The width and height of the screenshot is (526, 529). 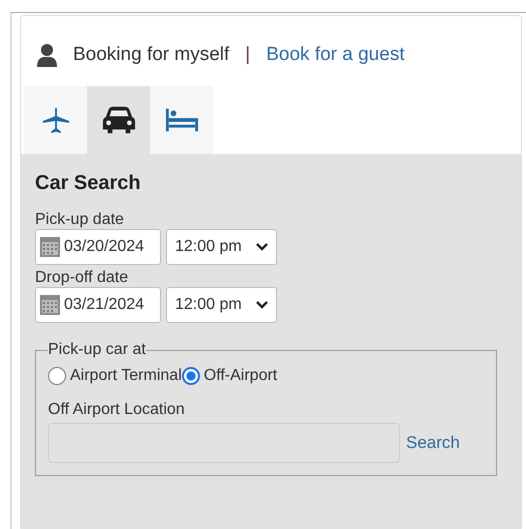 I want to click on radio-option: Off-Airport, so click(x=230, y=376).